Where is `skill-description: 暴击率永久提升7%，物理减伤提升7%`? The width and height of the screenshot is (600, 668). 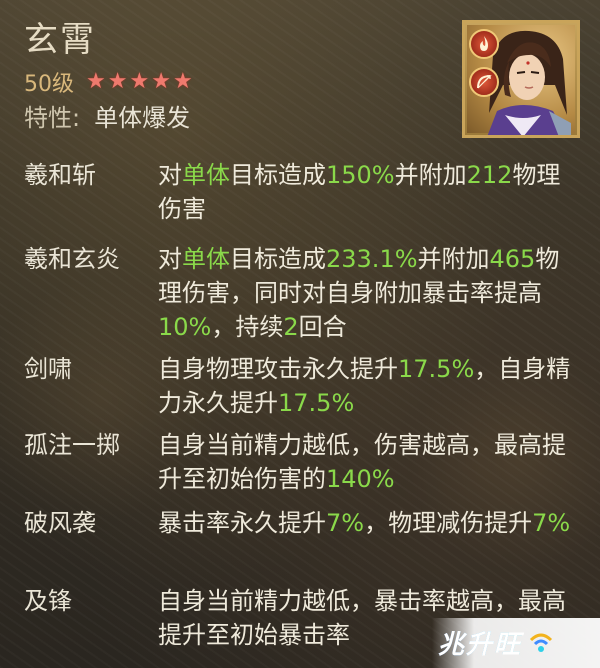
skill-description: 暴击率永久提升7%，物理减伤提升7% is located at coordinates (368, 523).